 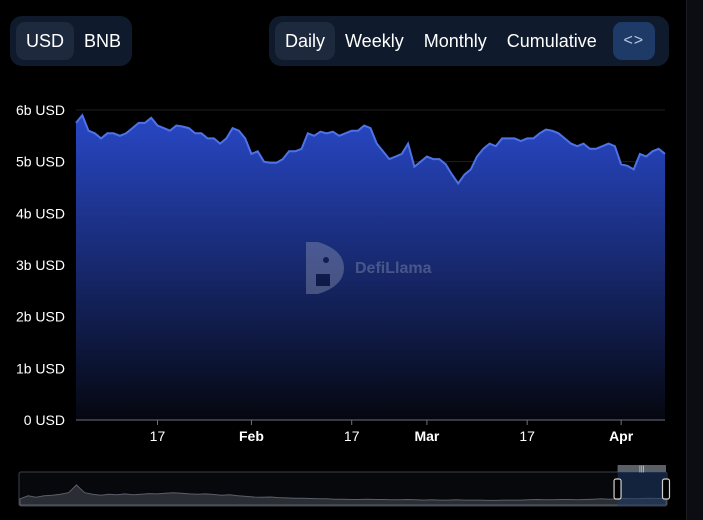 I want to click on brush-handle-left, so click(x=617, y=489).